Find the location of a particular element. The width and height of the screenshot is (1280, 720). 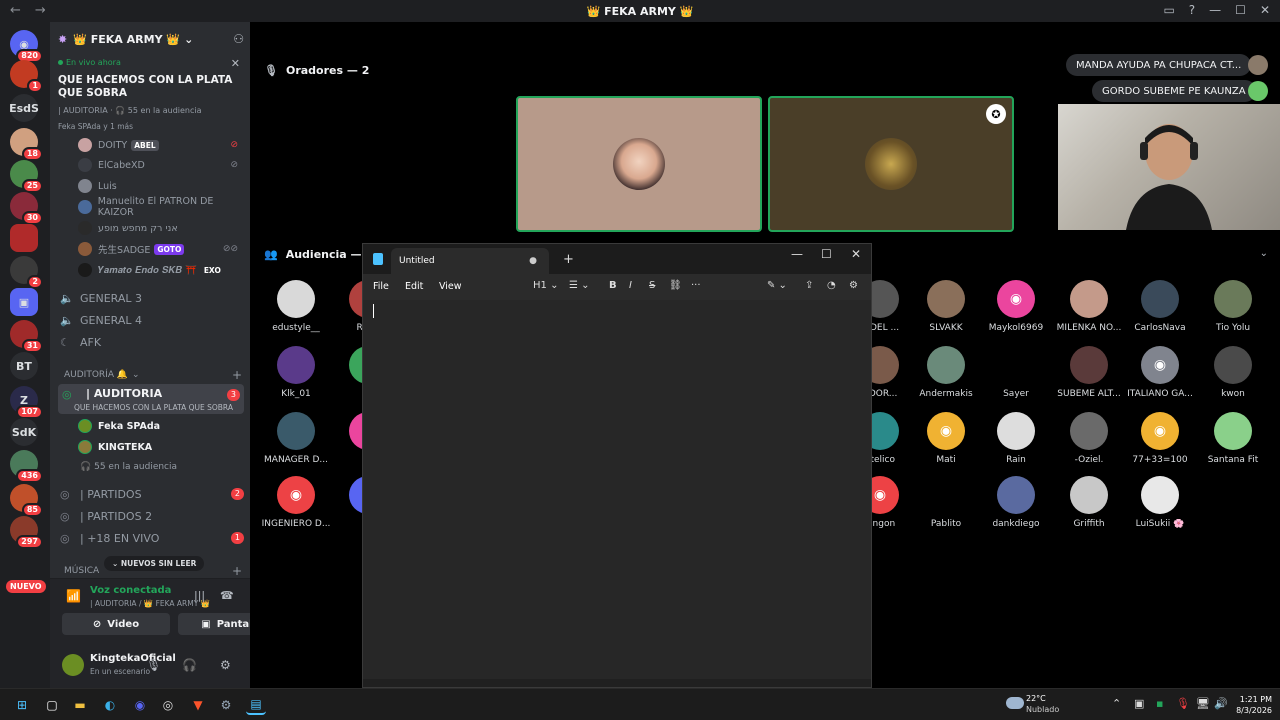

audience-member: Sayer is located at coordinates (1016, 376).